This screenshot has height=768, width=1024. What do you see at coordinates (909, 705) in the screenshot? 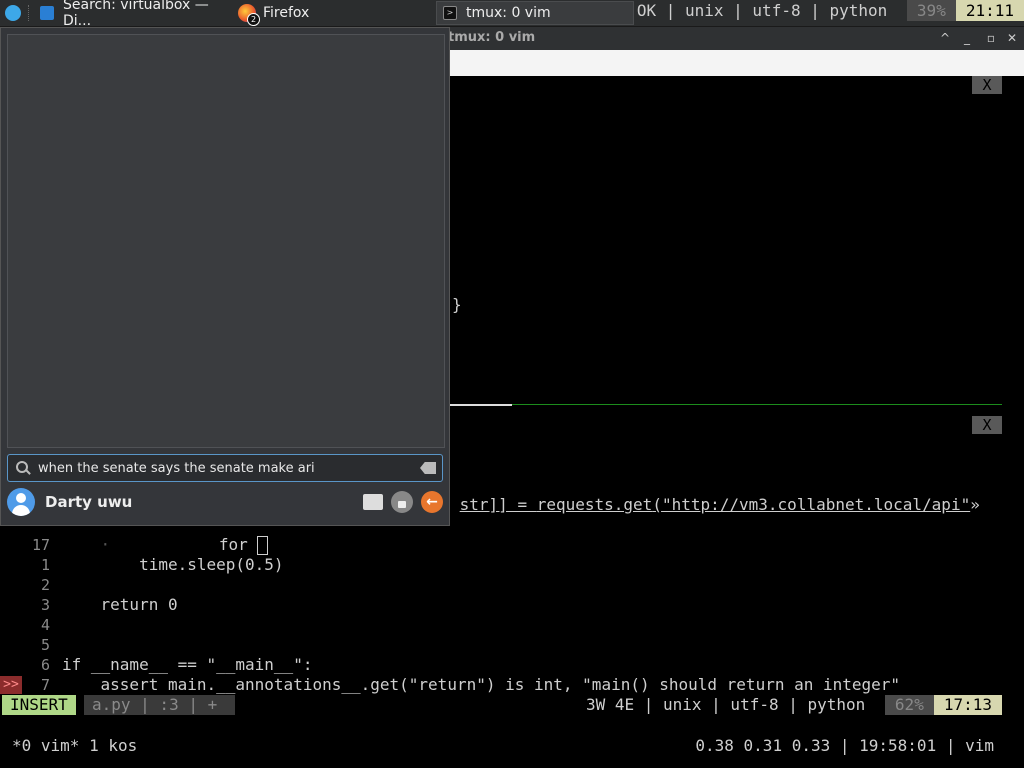
I see `status-percent: 62%` at bounding box center [909, 705].